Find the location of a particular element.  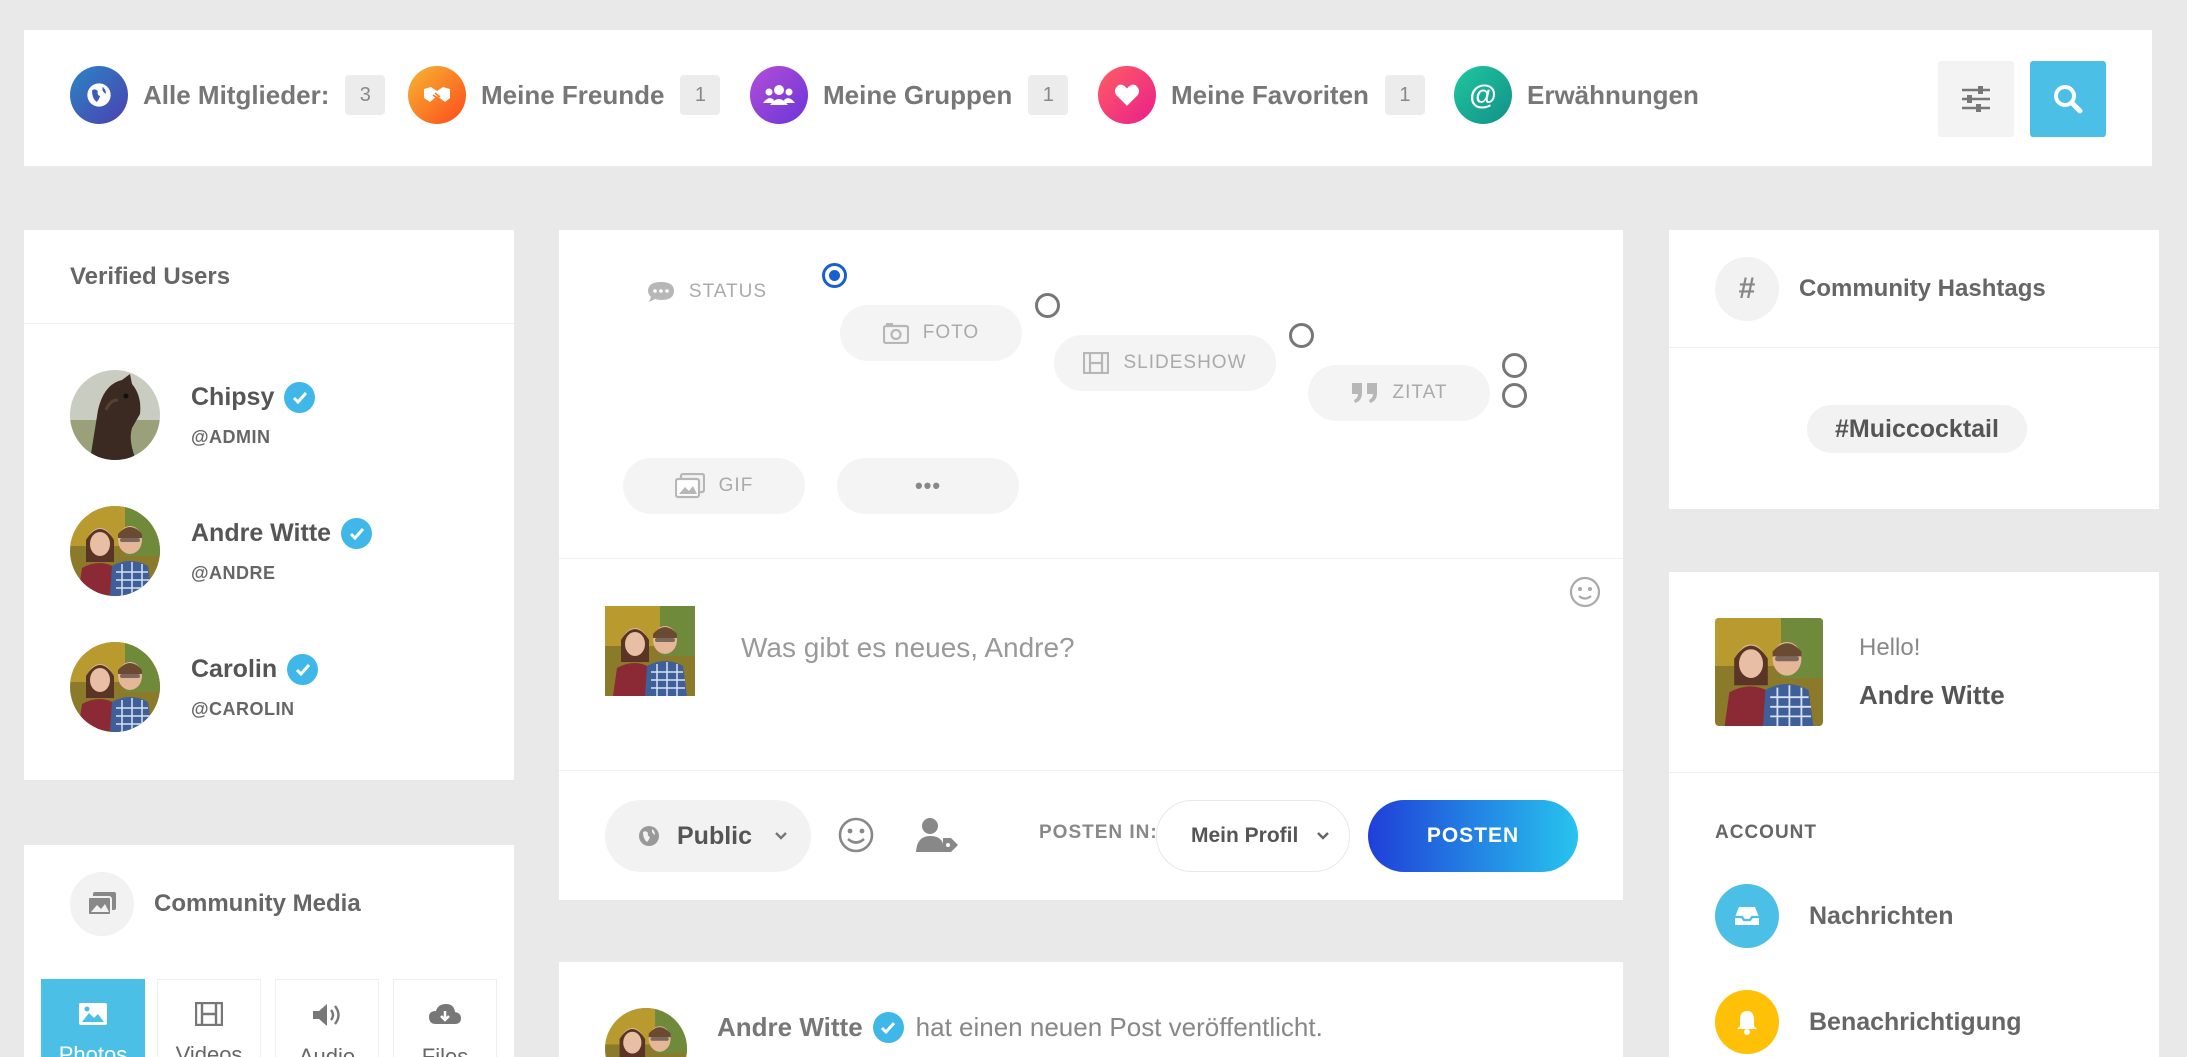

greeting: Hello! is located at coordinates (1890, 647).